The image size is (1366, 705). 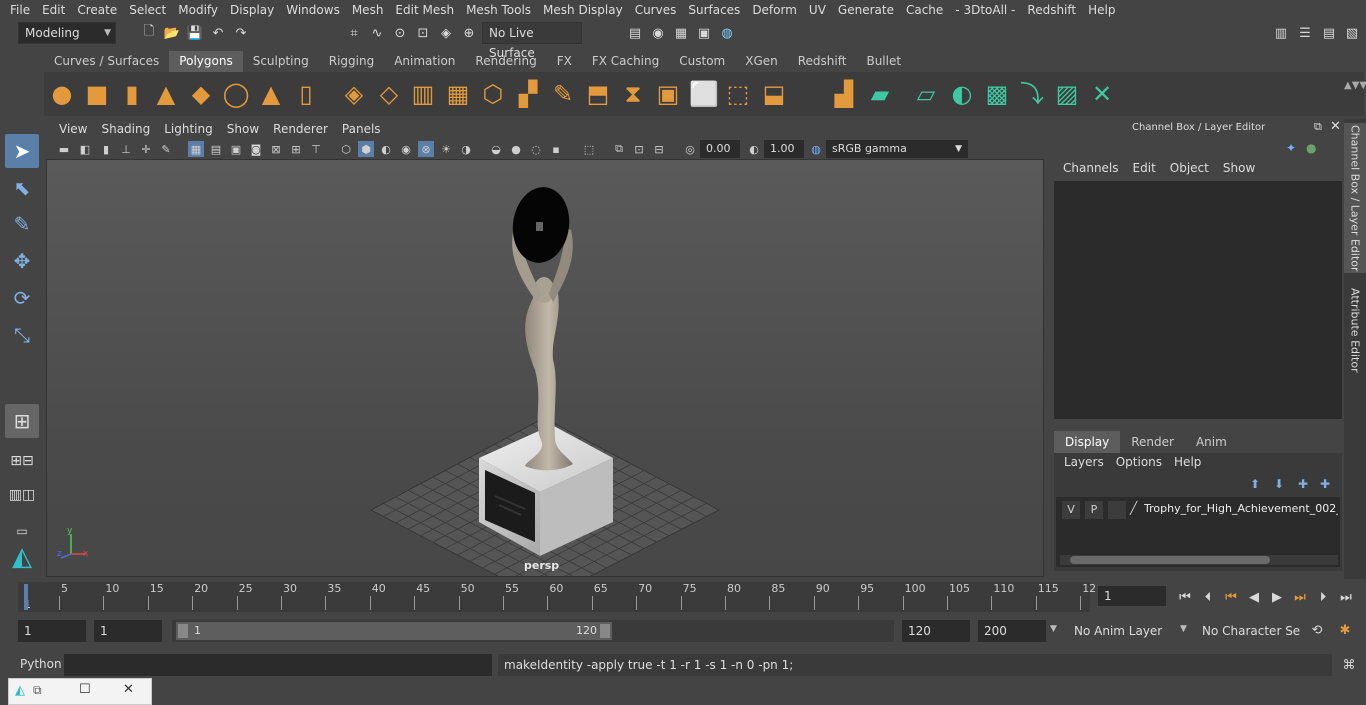 What do you see at coordinates (1094, 510) in the screenshot?
I see `layer-playback-toggle: P` at bounding box center [1094, 510].